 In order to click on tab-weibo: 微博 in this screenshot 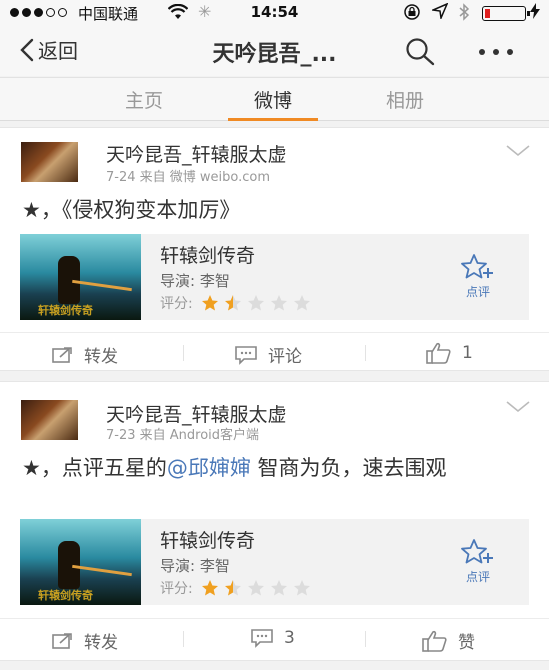, I will do `click(273, 99)`.